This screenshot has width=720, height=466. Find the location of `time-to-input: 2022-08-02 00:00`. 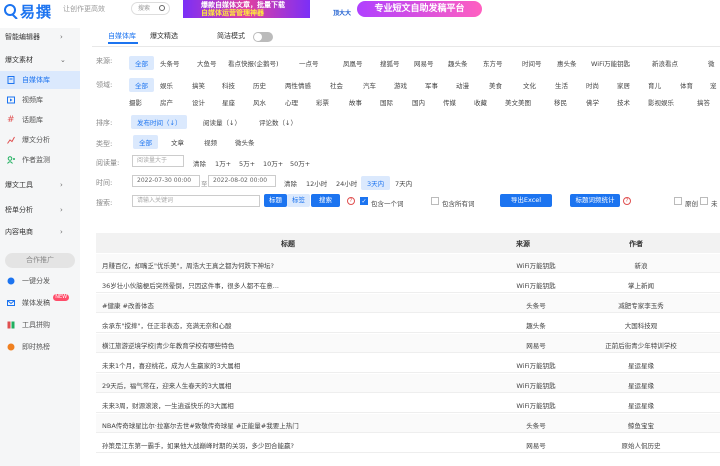

time-to-input: 2022-08-02 00:00 is located at coordinates (242, 181).